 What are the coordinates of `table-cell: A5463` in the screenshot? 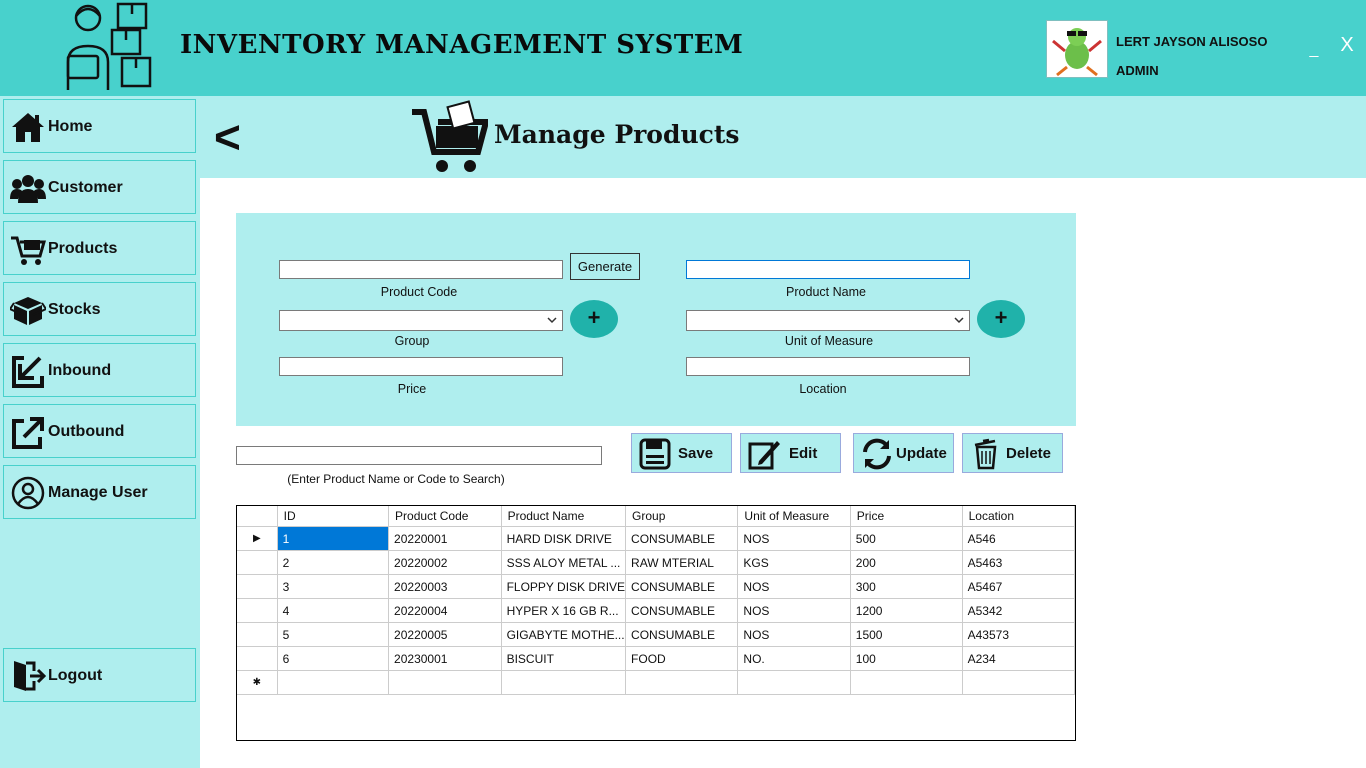 It's located at (1019, 562).